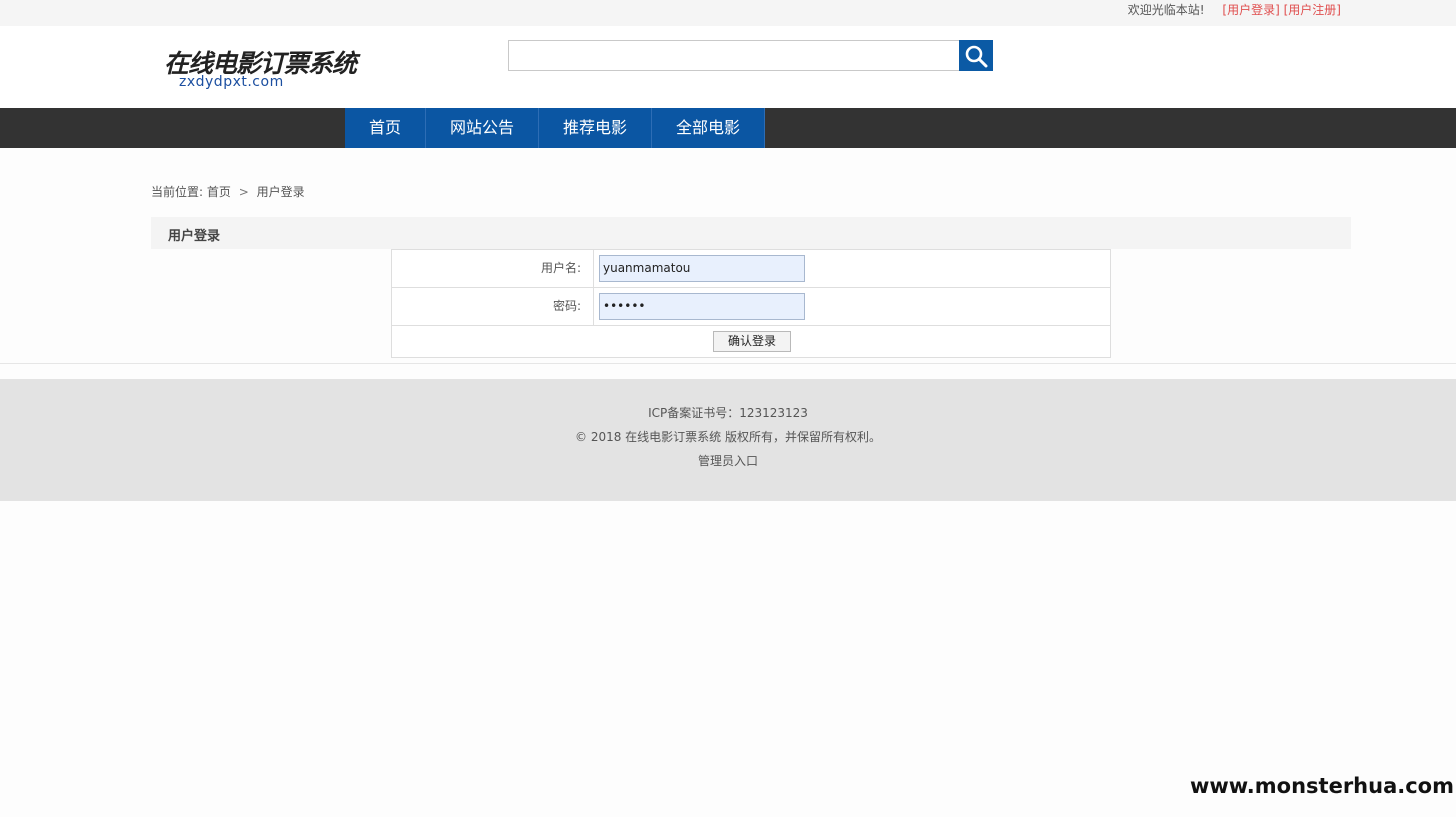 The height and width of the screenshot is (817, 1456). Describe the element at coordinates (702, 268) in the screenshot. I see `username-field: yuanmamatou` at that location.